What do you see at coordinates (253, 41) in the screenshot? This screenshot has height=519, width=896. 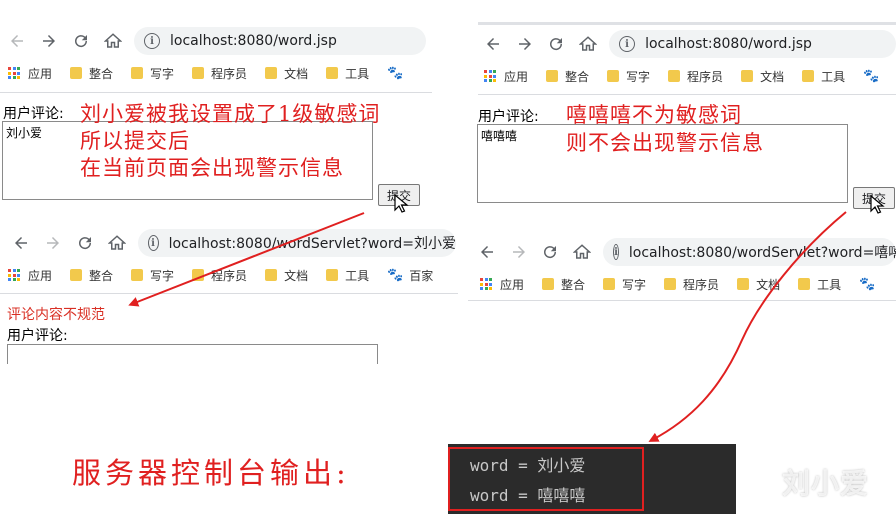 I see `url-text: localhost:8080/word.jsp` at bounding box center [253, 41].